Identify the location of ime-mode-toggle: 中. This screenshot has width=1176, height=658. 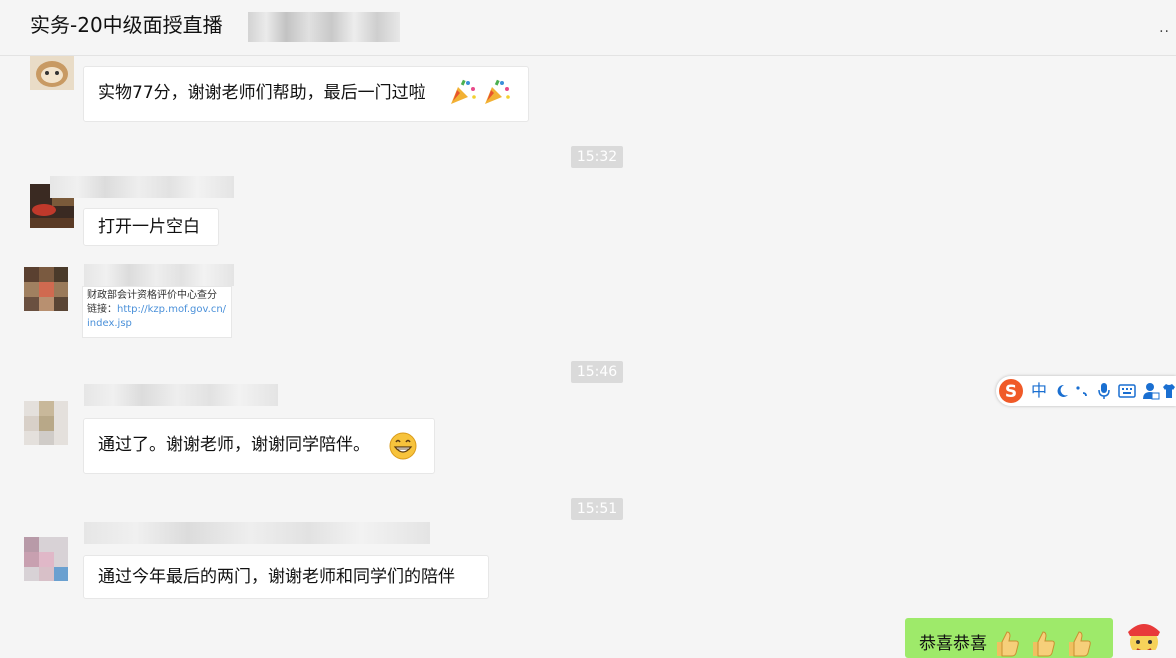
(1039, 391).